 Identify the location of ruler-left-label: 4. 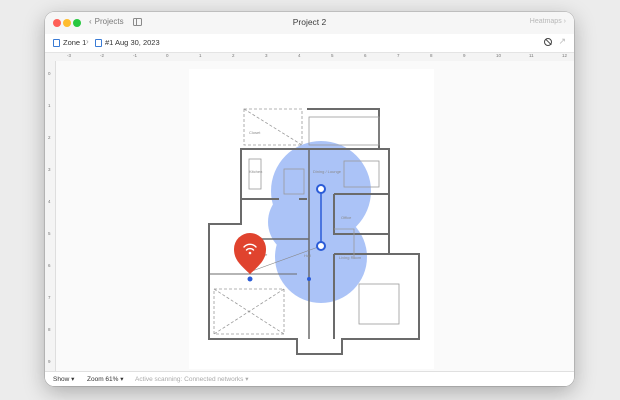
(49, 201).